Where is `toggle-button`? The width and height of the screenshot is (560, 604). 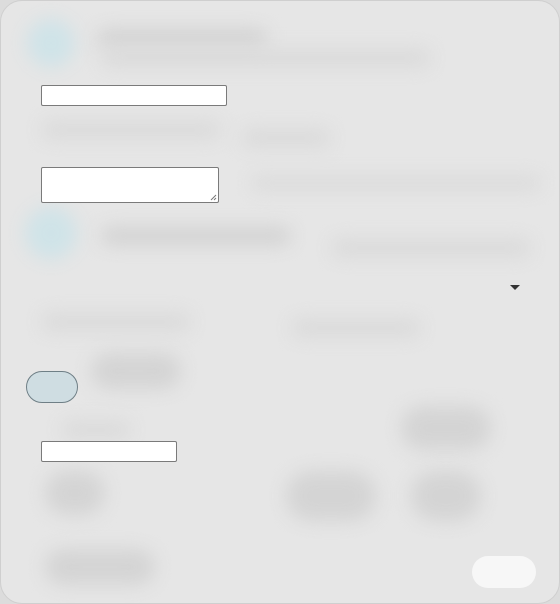
toggle-button is located at coordinates (52, 387).